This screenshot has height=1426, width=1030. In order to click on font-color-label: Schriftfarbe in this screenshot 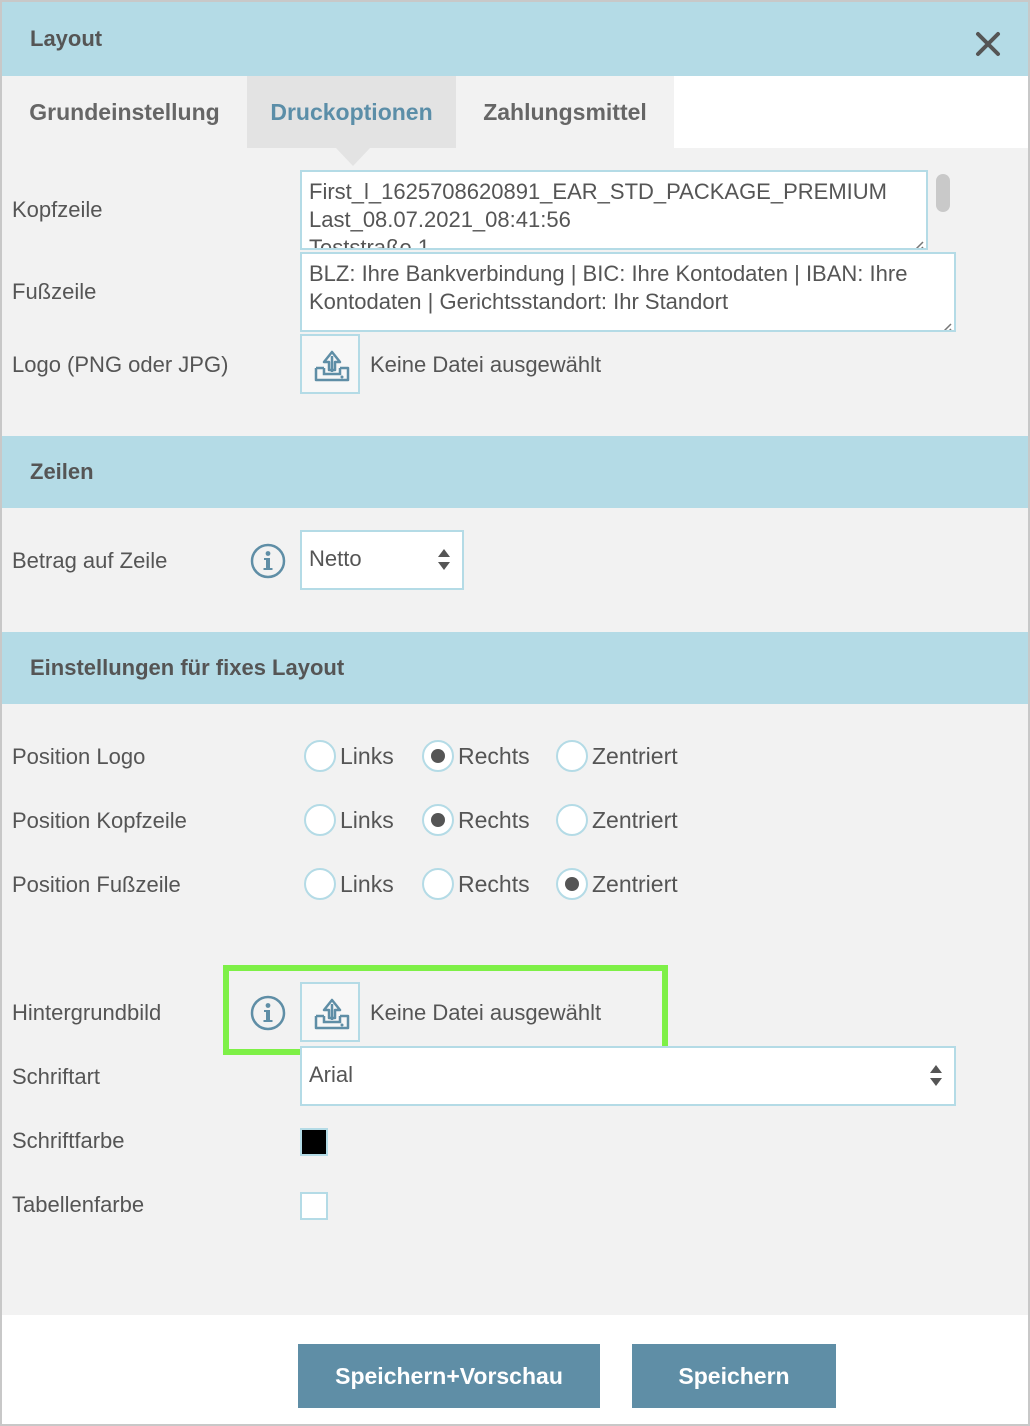, I will do `click(68, 1140)`.